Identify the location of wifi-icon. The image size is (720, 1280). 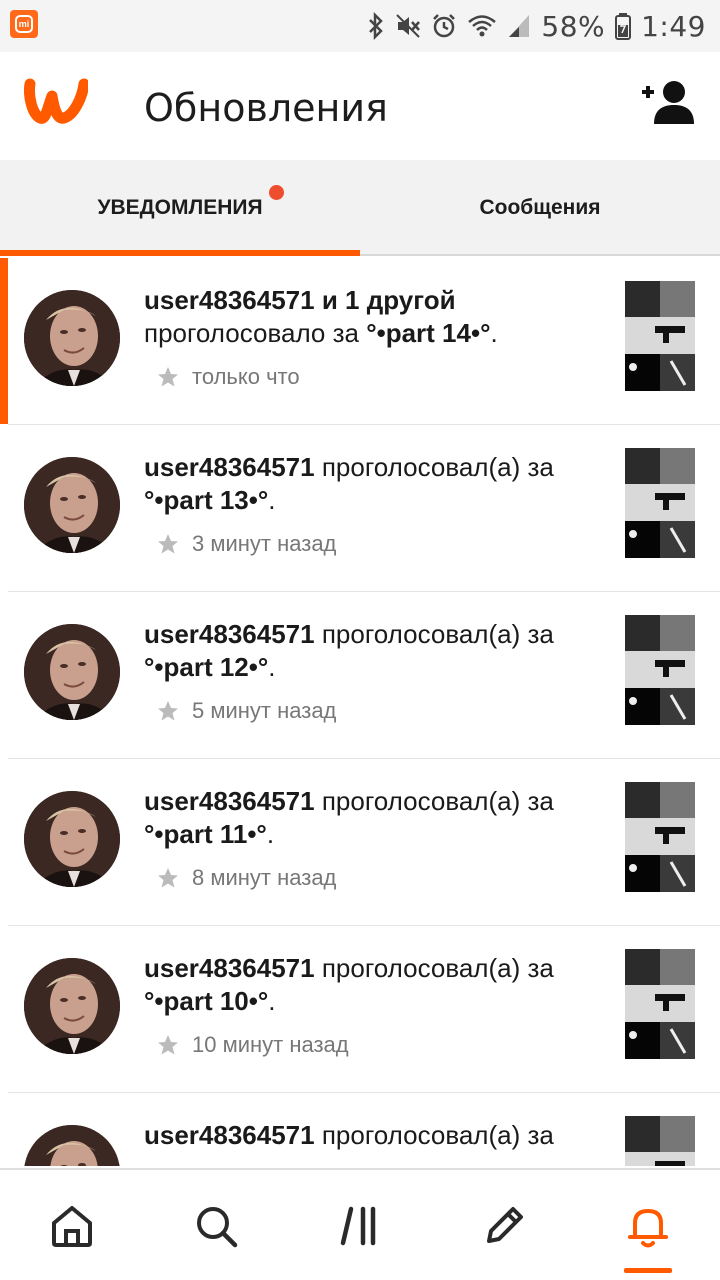
(482, 26).